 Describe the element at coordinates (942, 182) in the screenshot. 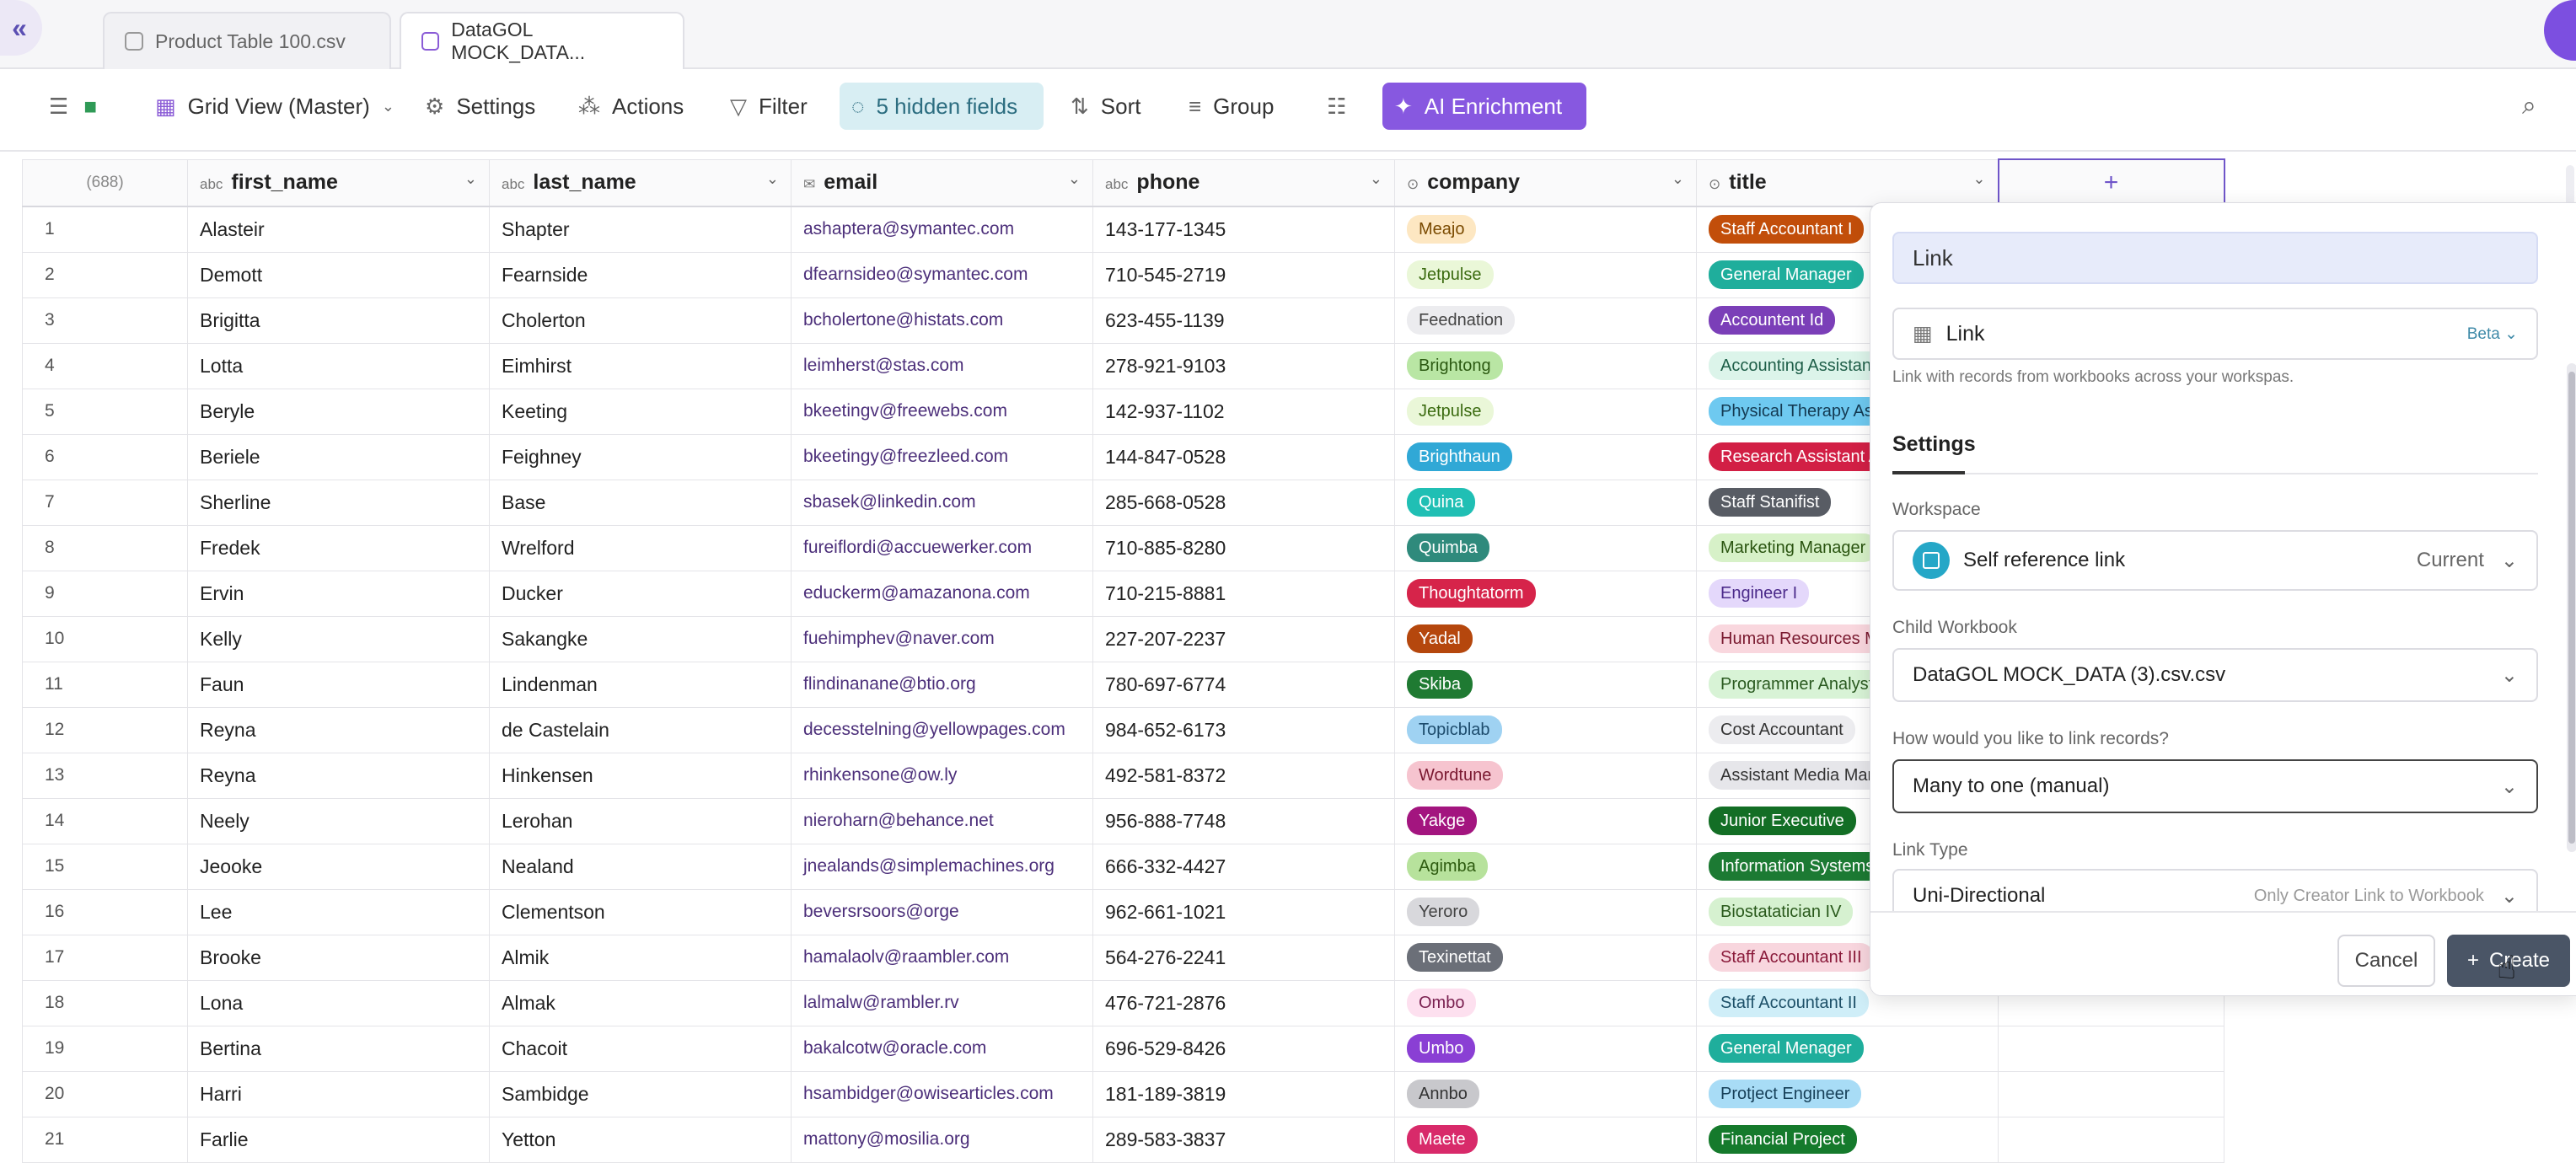

I see `column-header-email: ✉ email ⌄` at that location.